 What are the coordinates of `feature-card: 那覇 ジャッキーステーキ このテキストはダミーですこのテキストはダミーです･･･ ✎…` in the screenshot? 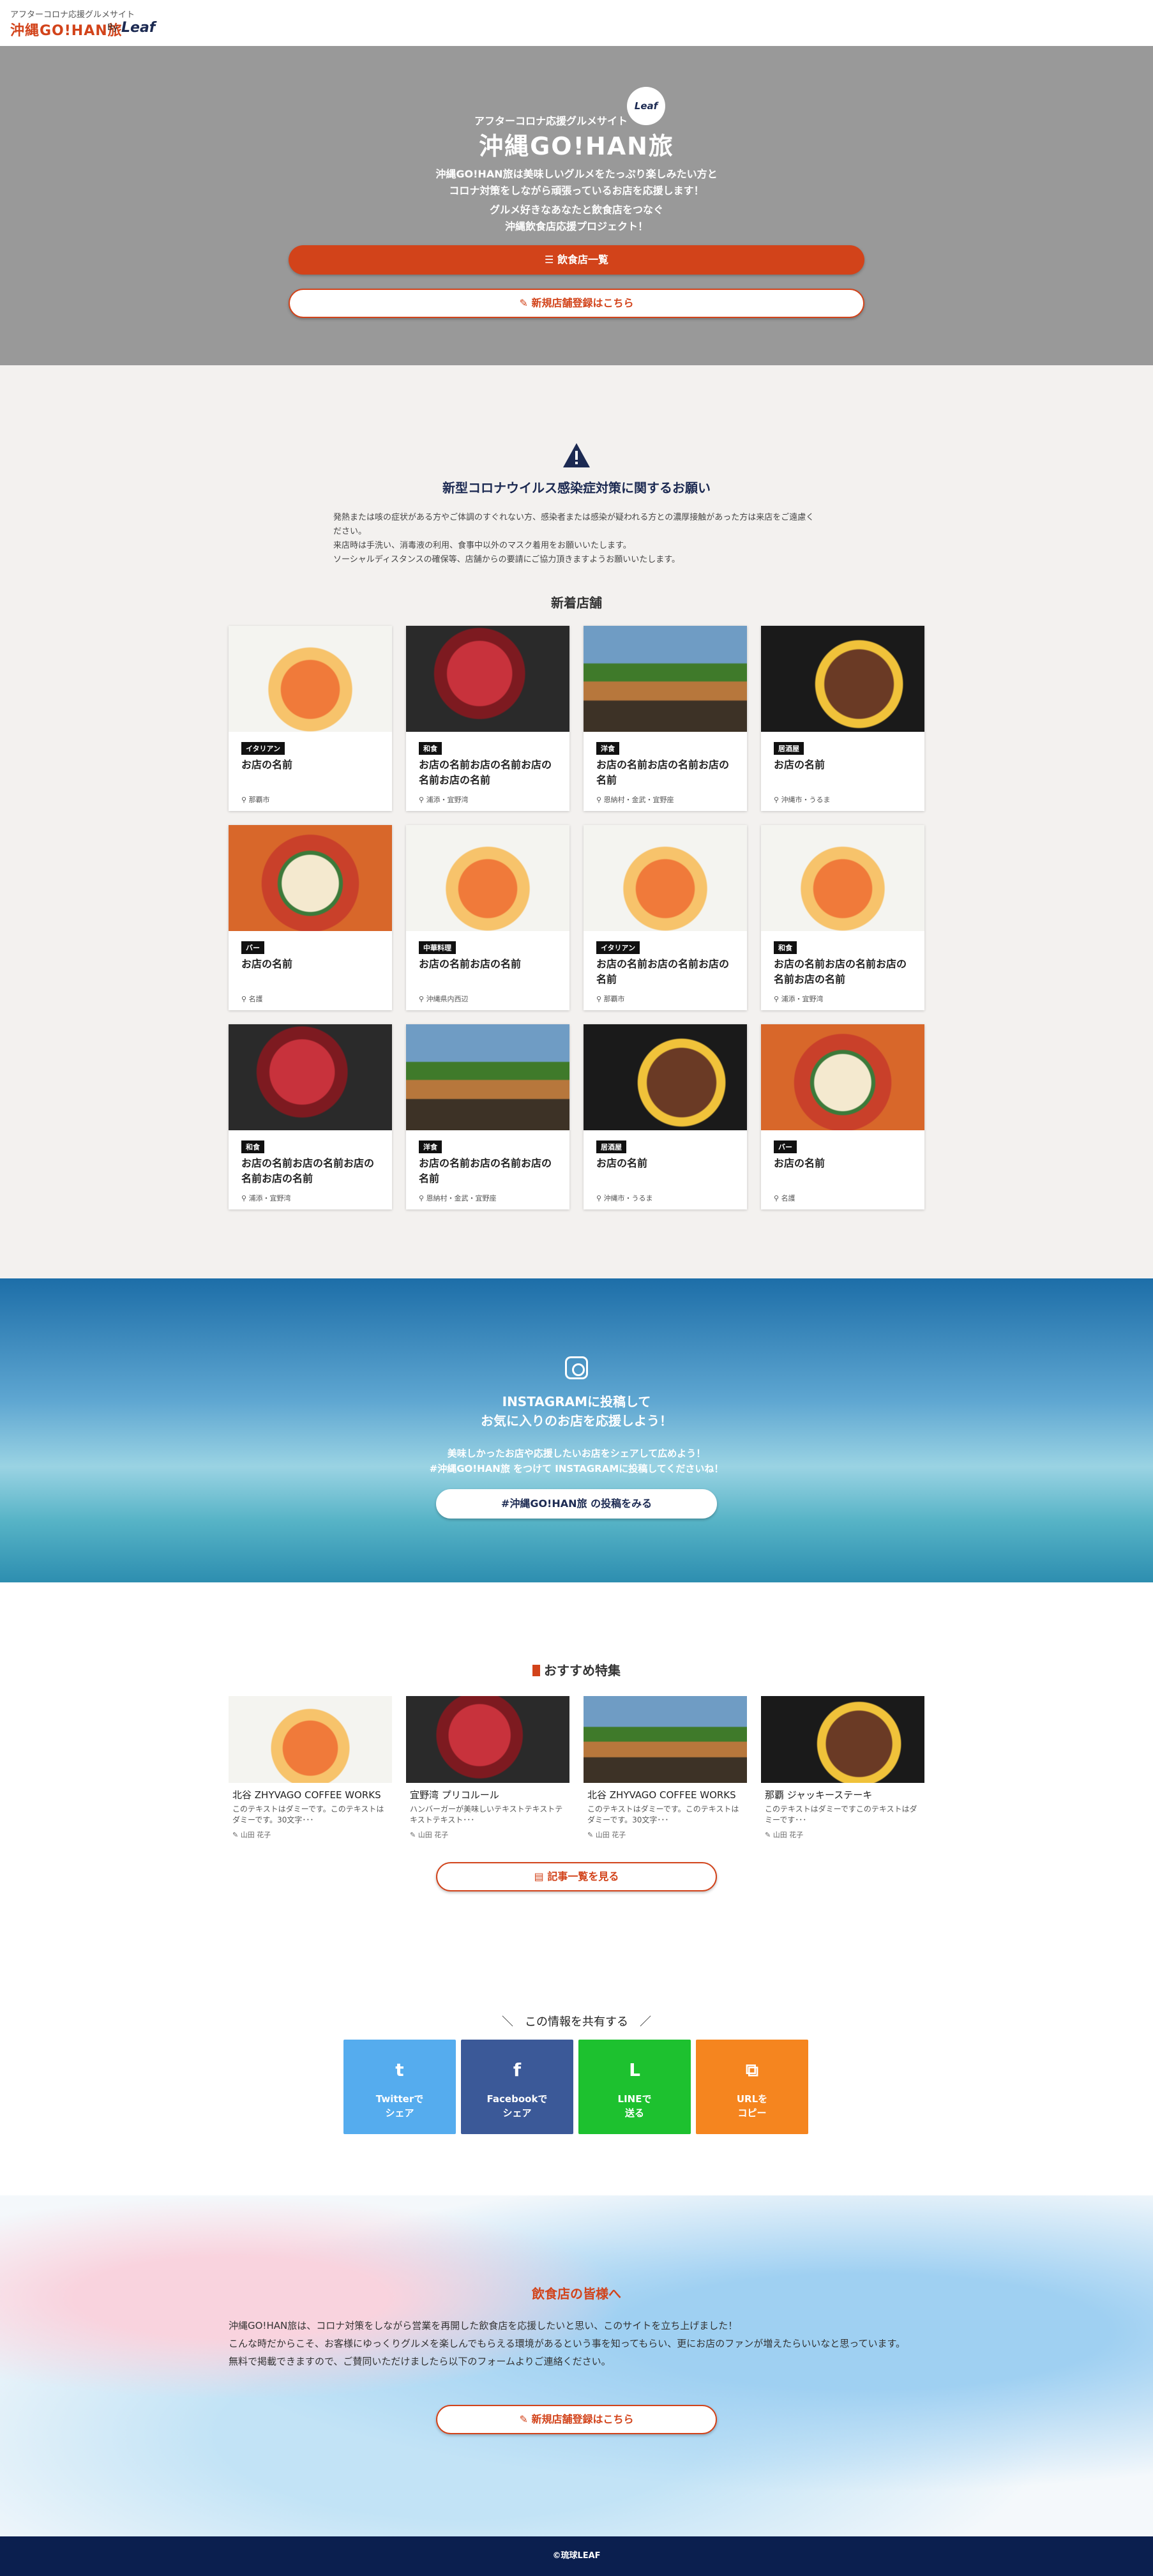 It's located at (842, 1779).